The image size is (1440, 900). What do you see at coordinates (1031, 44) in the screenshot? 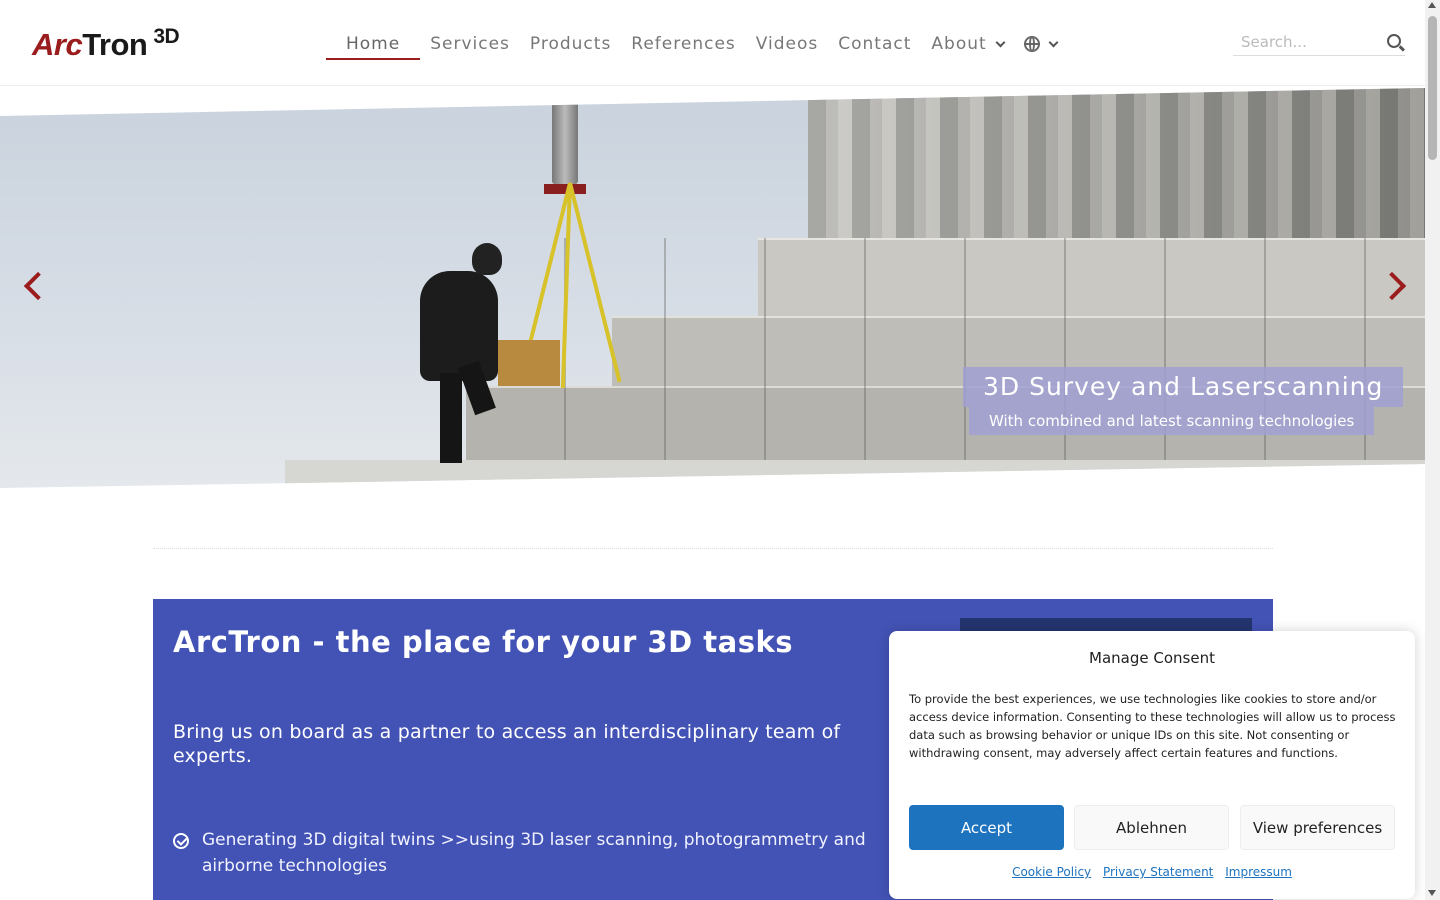
I see `globe-icon` at bounding box center [1031, 44].